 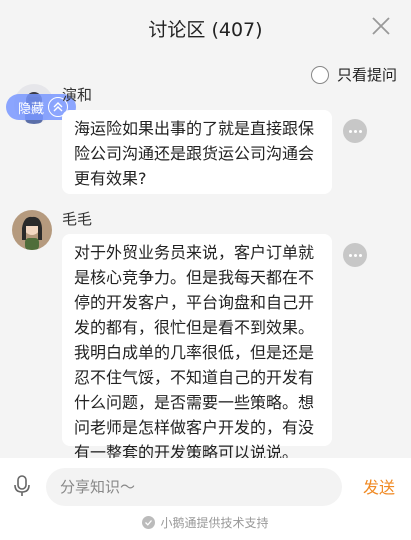 What do you see at coordinates (319, 74) in the screenshot?
I see `radio-icon` at bounding box center [319, 74].